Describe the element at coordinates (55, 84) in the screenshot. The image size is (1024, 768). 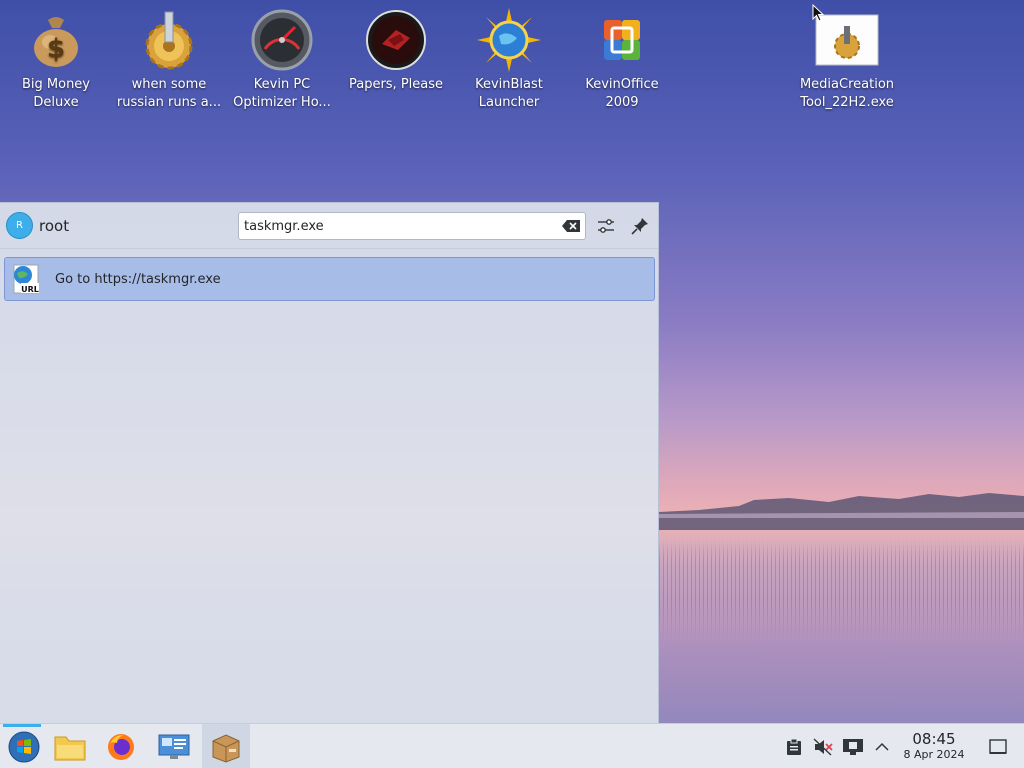
I see `desktop-icon-label: Big Money` at that location.